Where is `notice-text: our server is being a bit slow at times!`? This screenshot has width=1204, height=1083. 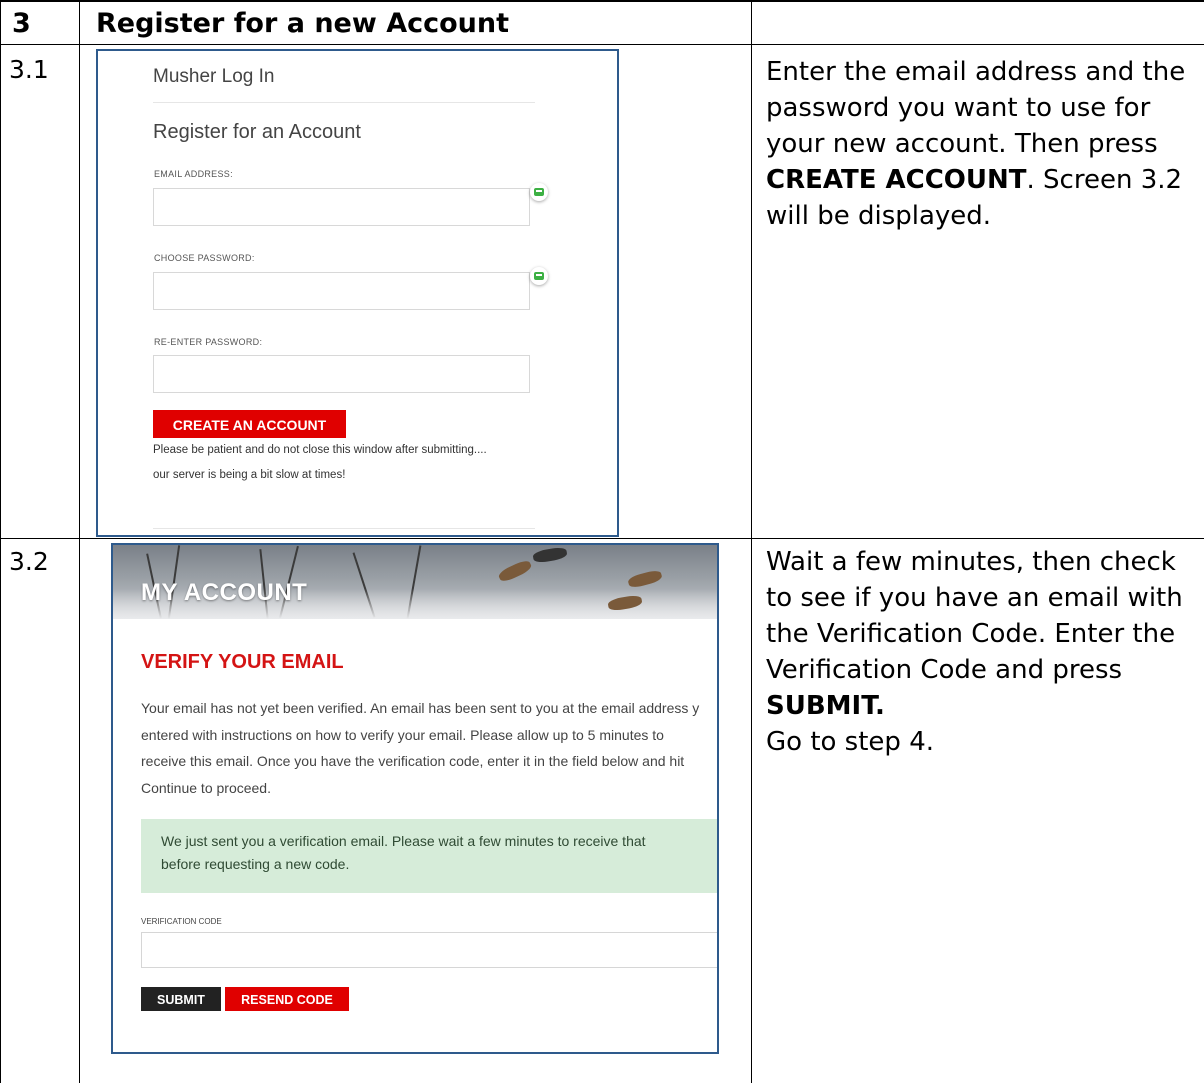 notice-text: our server is being a bit slow at times! is located at coordinates (249, 475).